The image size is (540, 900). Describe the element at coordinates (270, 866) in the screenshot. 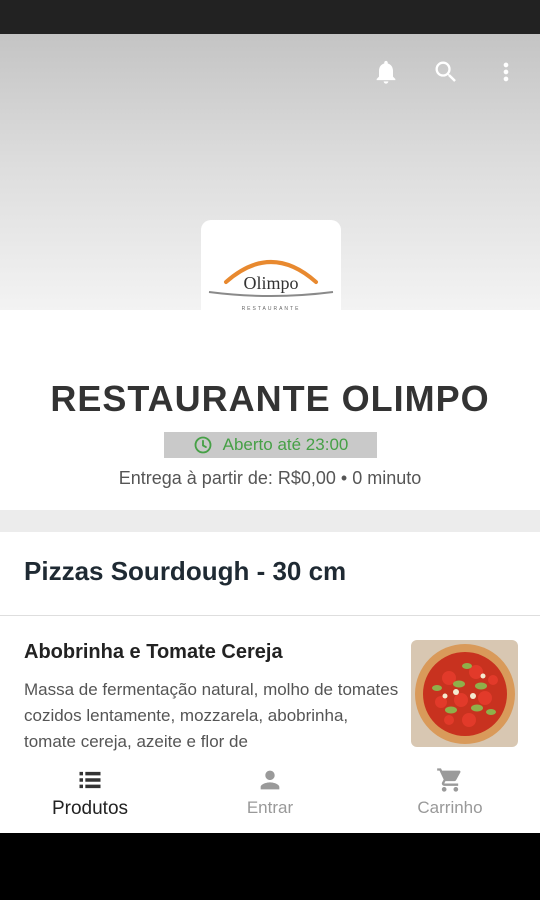

I see `system-nav-area` at that location.